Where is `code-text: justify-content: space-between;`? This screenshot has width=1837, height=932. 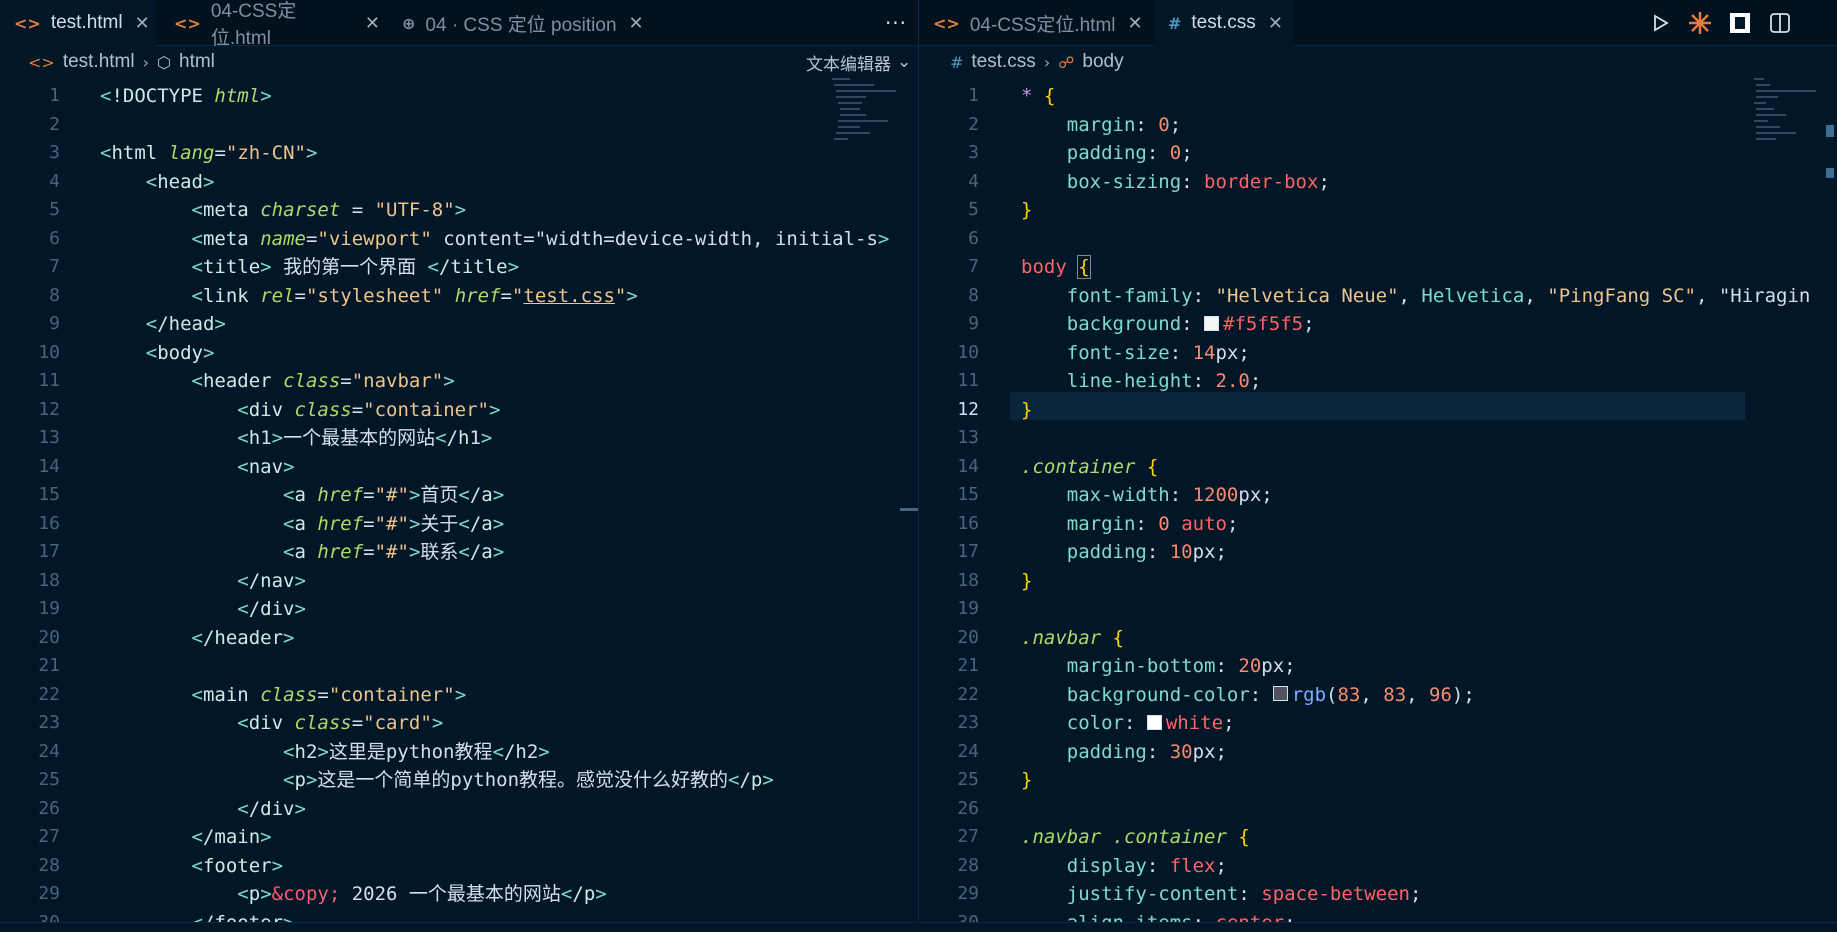
code-text: justify-content: space-between; is located at coordinates (1221, 894).